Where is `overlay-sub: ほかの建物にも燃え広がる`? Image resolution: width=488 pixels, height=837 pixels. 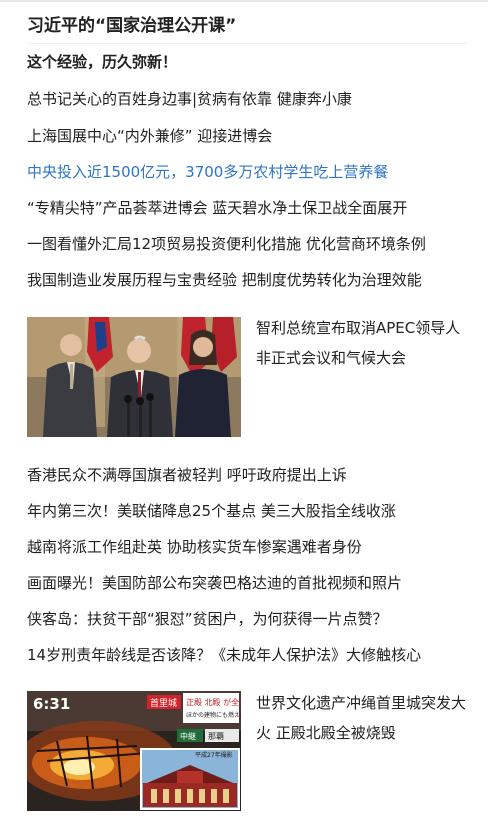
overlay-sub: ほかの建物にも燃え広がる is located at coordinates (213, 715).